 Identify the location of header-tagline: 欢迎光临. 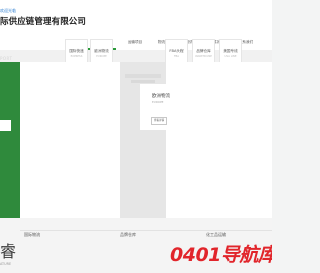
(8, 10).